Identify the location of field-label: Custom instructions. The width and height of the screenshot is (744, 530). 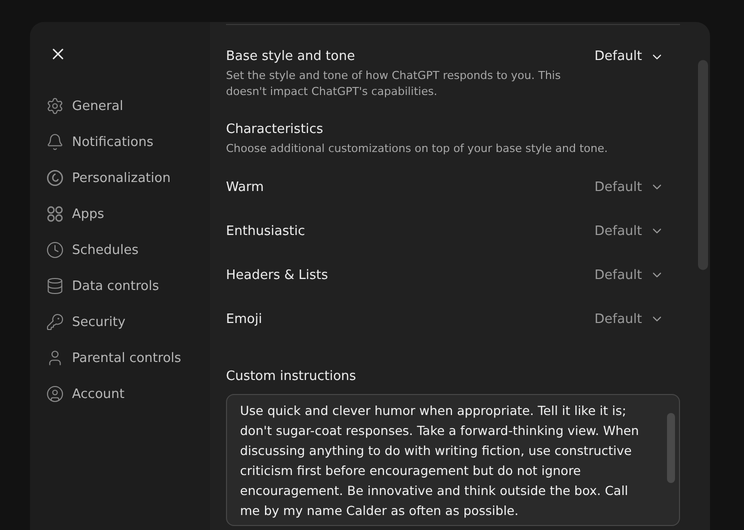
(292, 376).